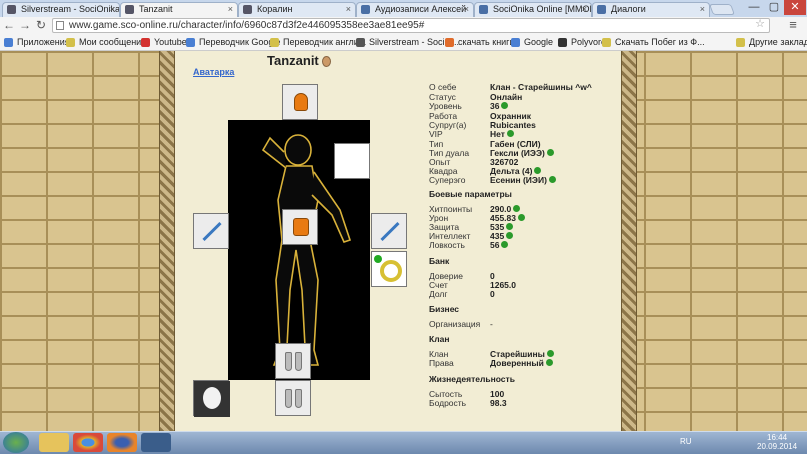 Image resolution: width=807 pixels, height=454 pixels. Describe the element at coordinates (722, 9) in the screenshot. I see `new-tab-button` at that location.